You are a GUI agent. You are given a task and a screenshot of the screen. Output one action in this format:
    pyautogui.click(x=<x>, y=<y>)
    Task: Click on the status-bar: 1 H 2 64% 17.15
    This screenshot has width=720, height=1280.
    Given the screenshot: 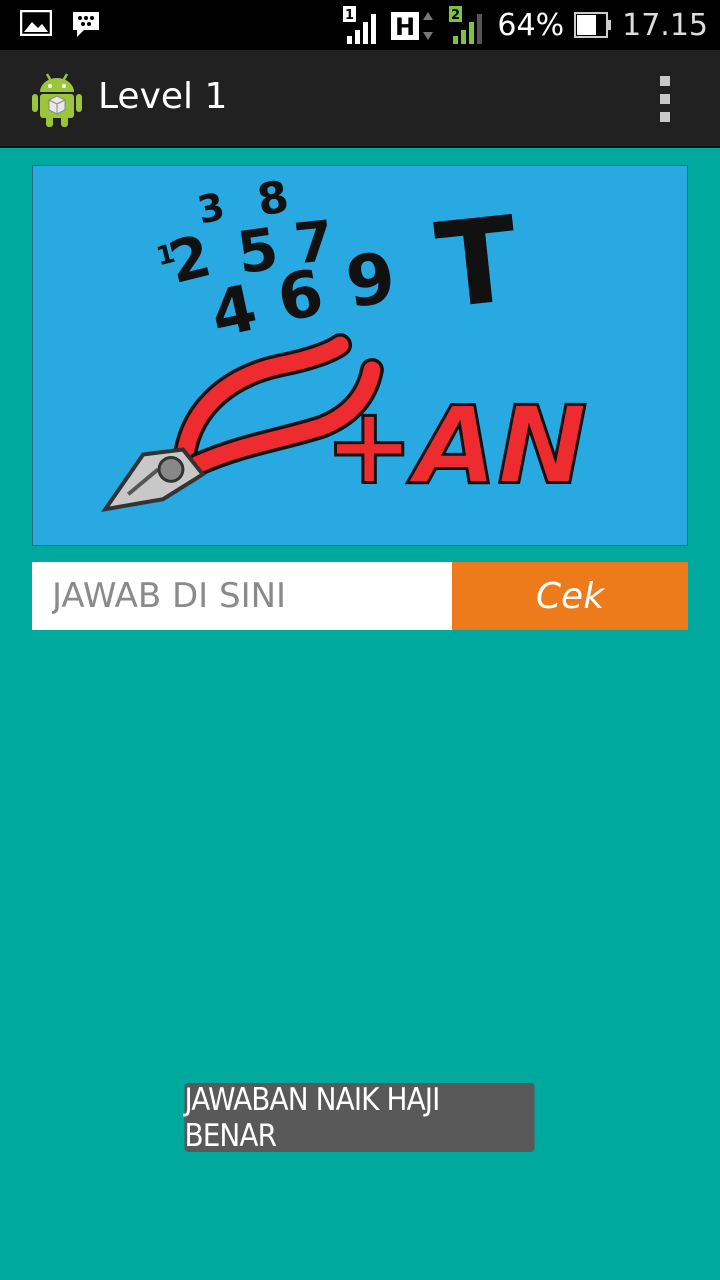 What is the action you would take?
    pyautogui.click(x=360, y=25)
    